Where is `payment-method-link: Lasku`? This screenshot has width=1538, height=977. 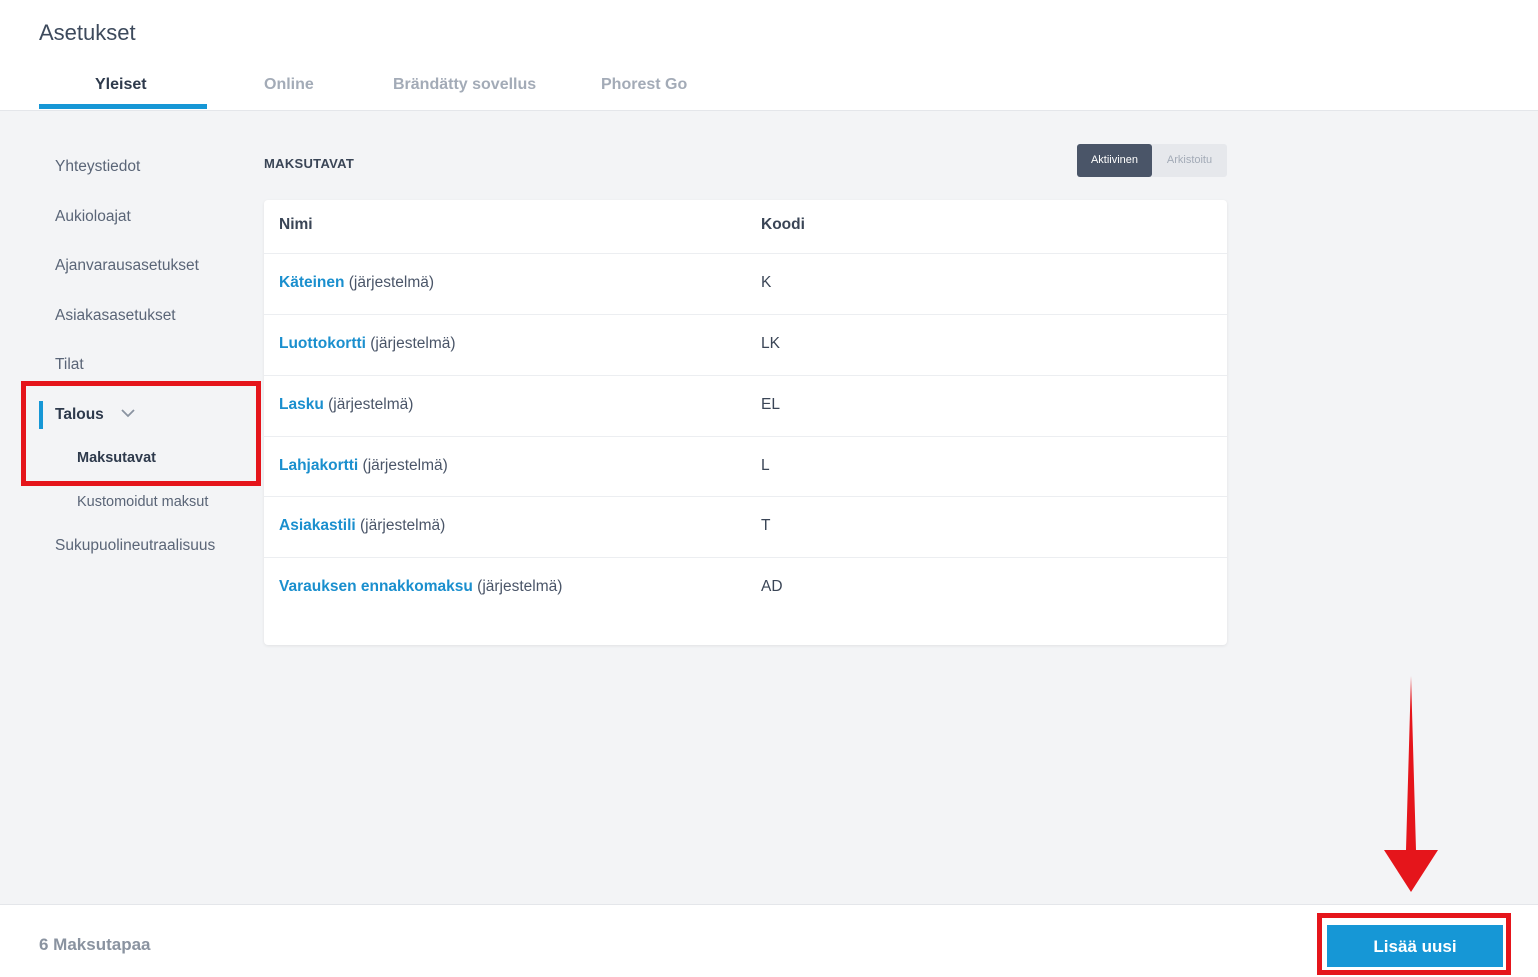
payment-method-link: Lasku is located at coordinates (301, 404).